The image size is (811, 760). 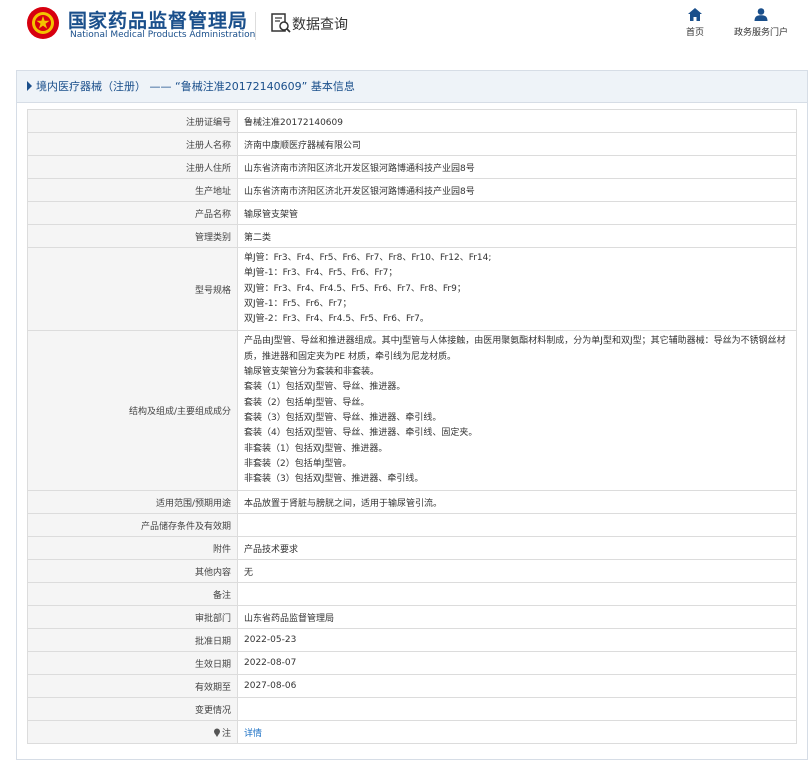 I want to click on table-row: 注册证编号 鲁械注准20172140609, so click(x=412, y=121).